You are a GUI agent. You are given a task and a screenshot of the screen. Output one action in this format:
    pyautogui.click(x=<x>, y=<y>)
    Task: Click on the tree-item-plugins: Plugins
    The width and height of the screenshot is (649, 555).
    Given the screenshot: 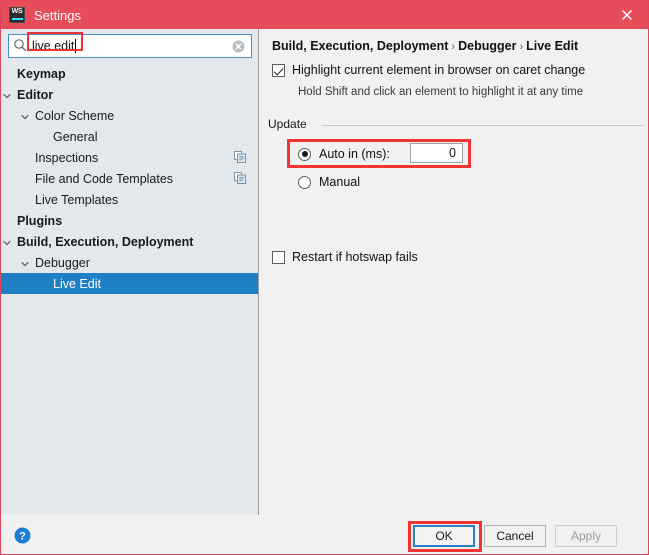 What is the action you would take?
    pyautogui.click(x=129, y=220)
    